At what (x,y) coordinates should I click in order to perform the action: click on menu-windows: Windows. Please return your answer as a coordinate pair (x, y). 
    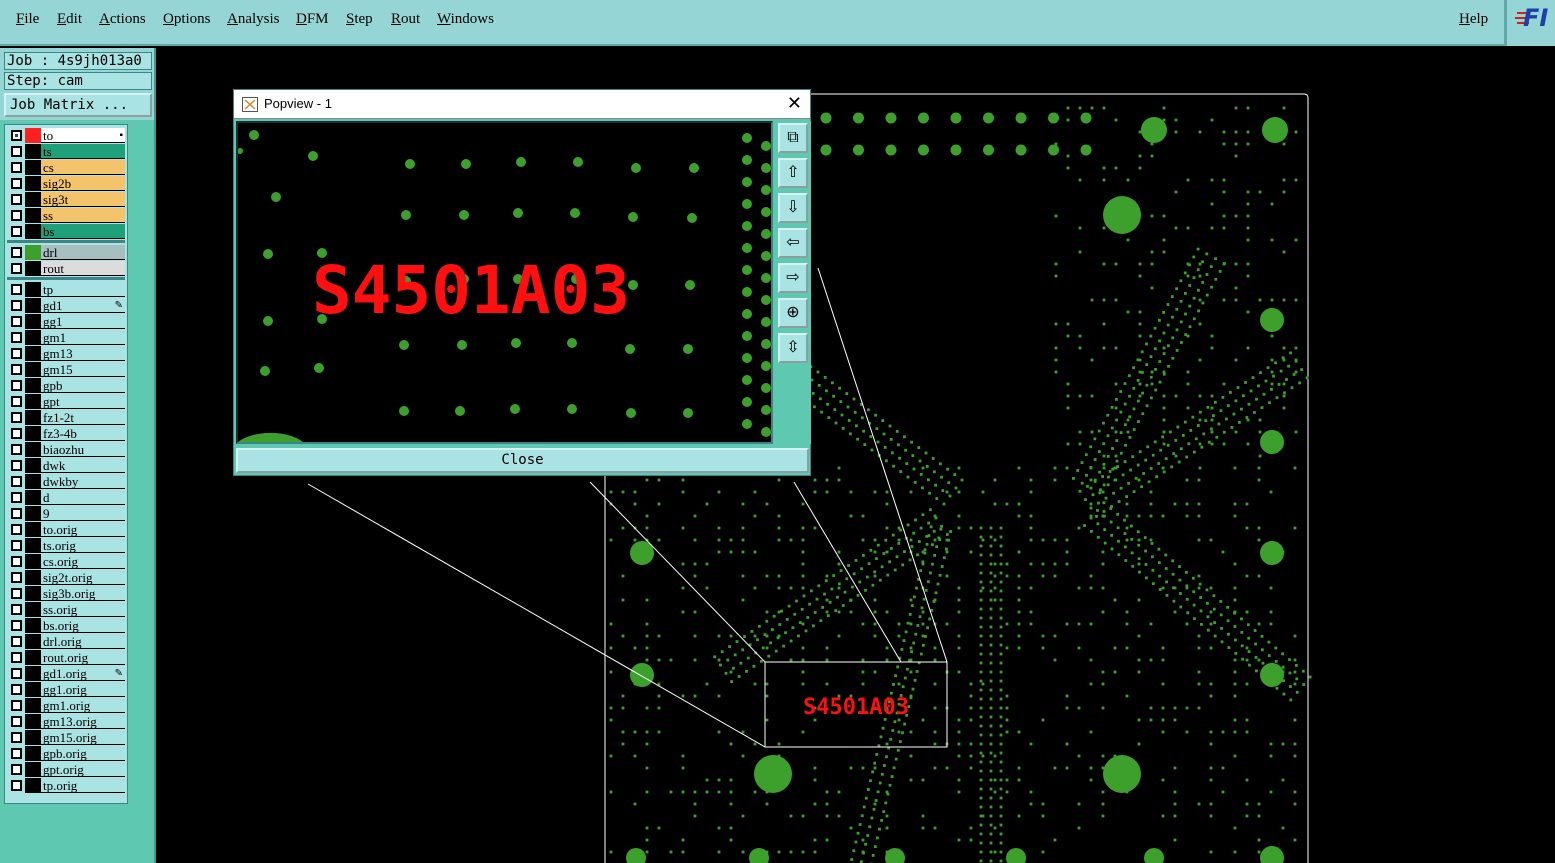
    Looking at the image, I should click on (465, 19).